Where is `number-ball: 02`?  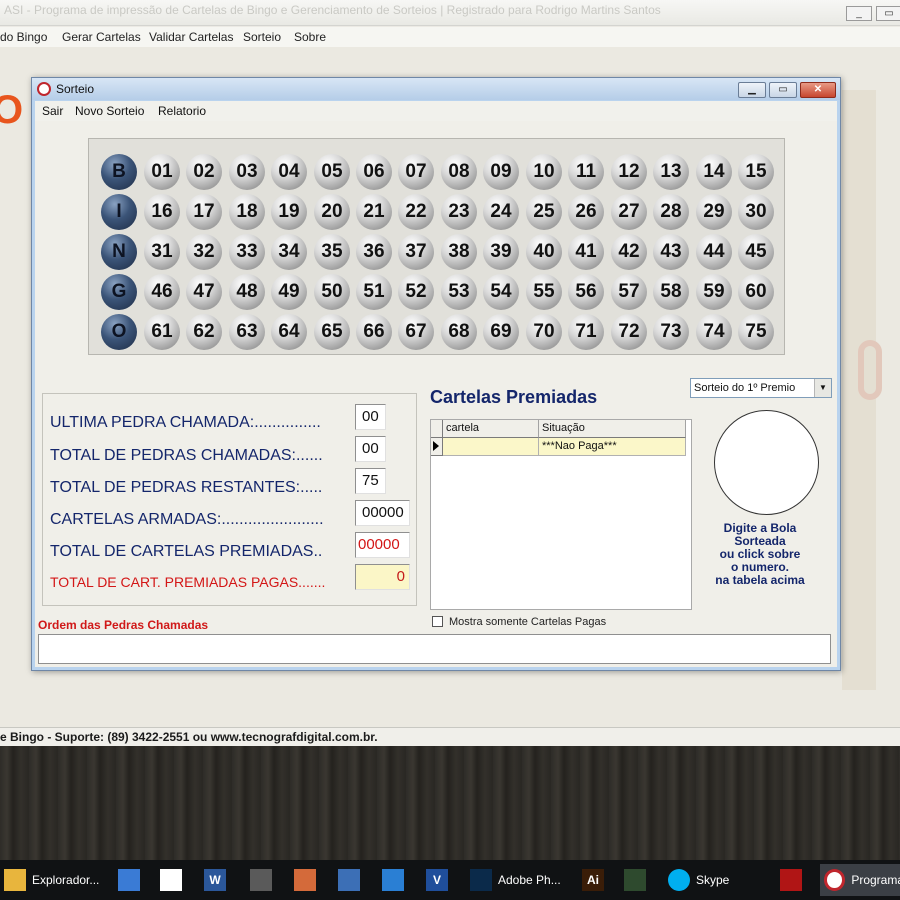
number-ball: 02 is located at coordinates (204, 172).